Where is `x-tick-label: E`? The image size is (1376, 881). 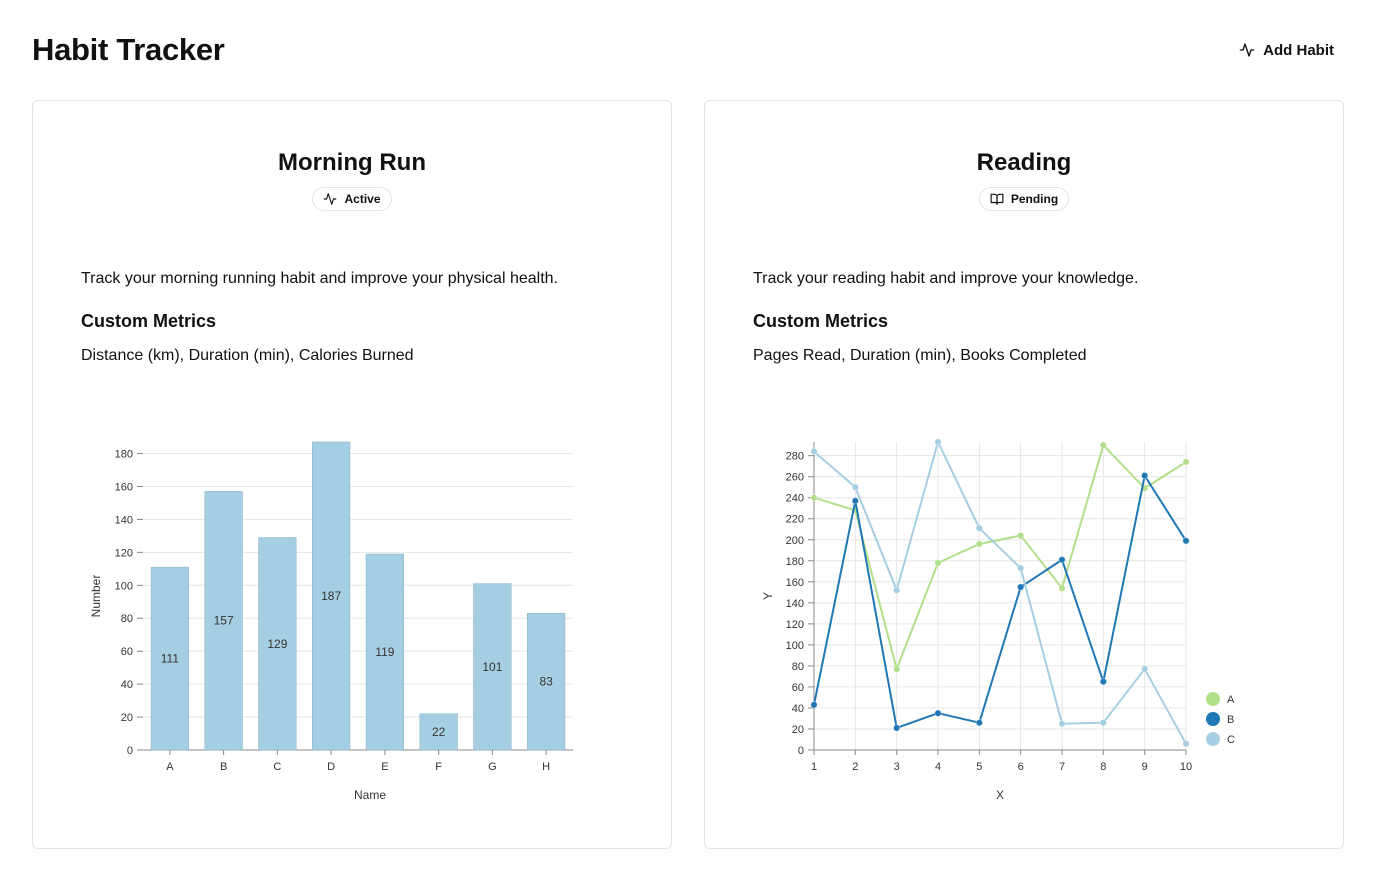
x-tick-label: E is located at coordinates (384, 767).